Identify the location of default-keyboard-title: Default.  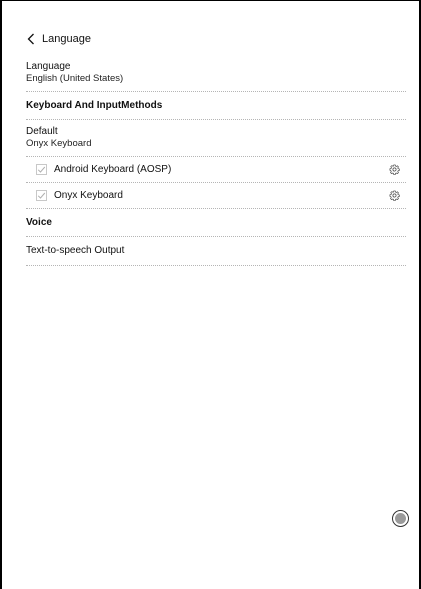
(42, 131).